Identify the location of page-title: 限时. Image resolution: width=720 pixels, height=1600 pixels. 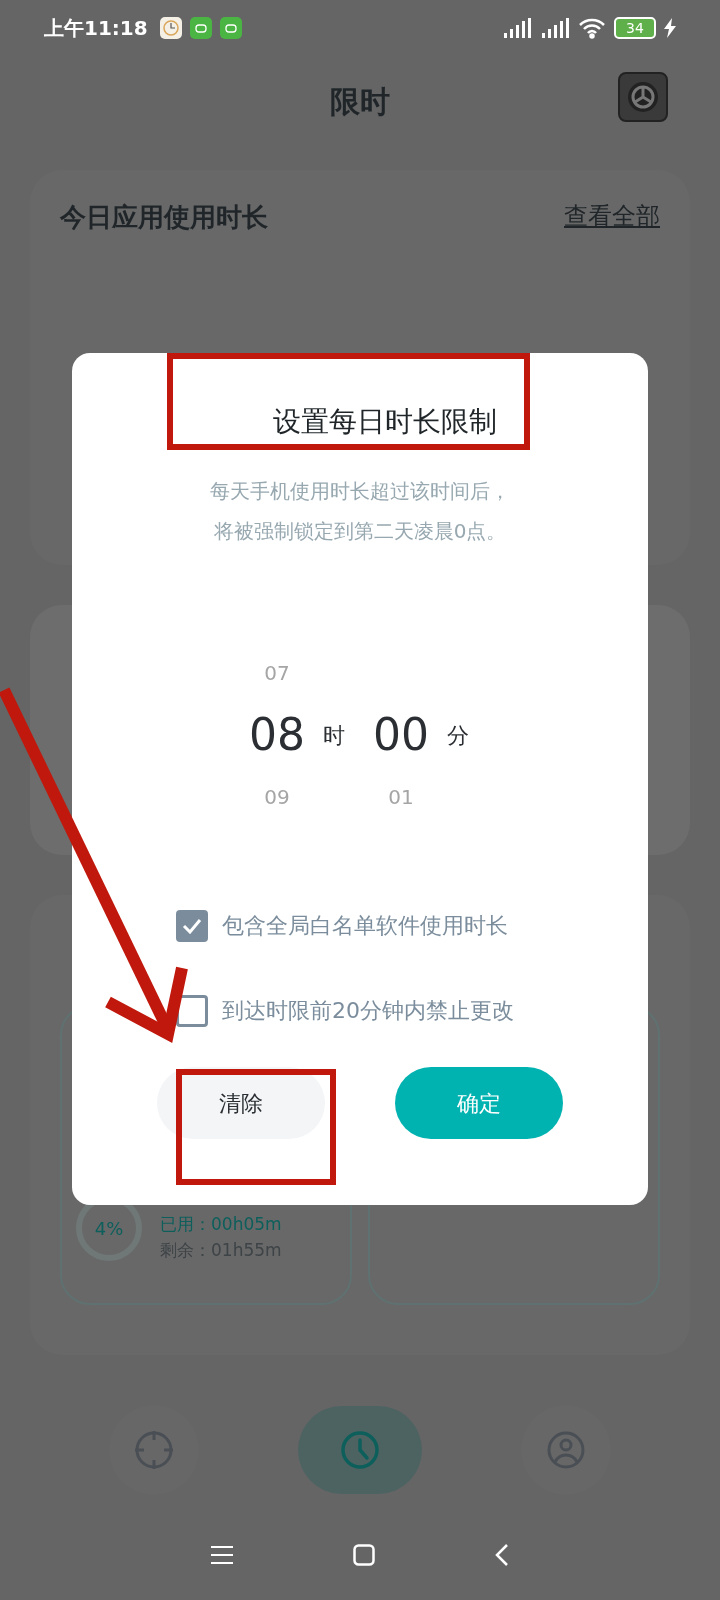
(360, 101).